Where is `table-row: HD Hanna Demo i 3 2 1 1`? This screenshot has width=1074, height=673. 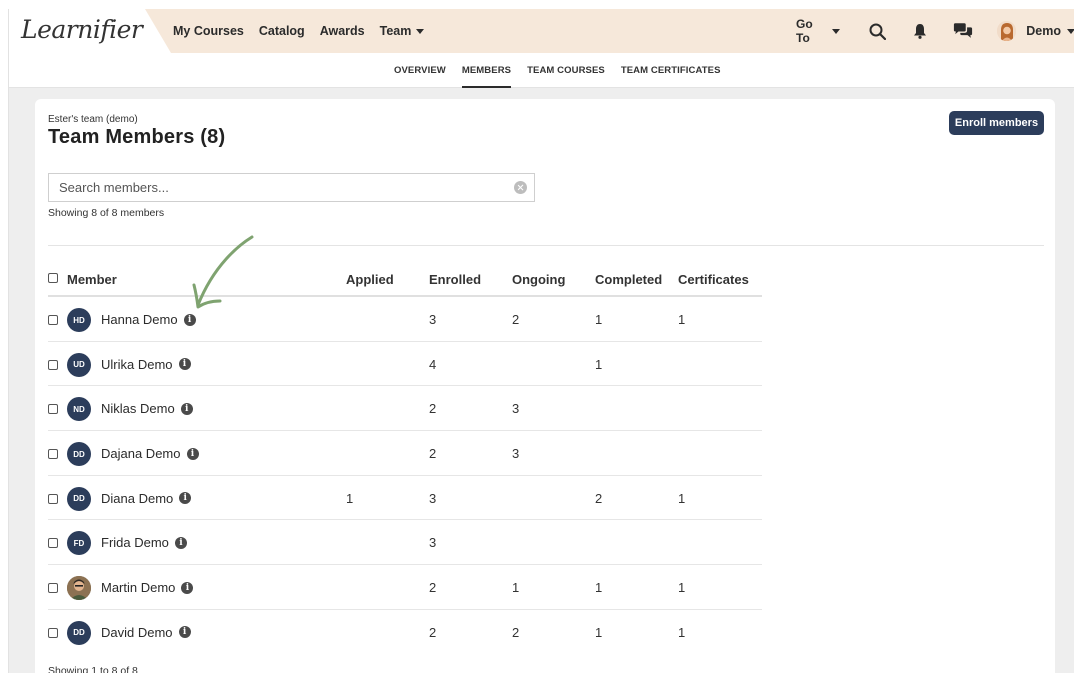 table-row: HD Hanna Demo i 3 2 1 1 is located at coordinates (405, 319).